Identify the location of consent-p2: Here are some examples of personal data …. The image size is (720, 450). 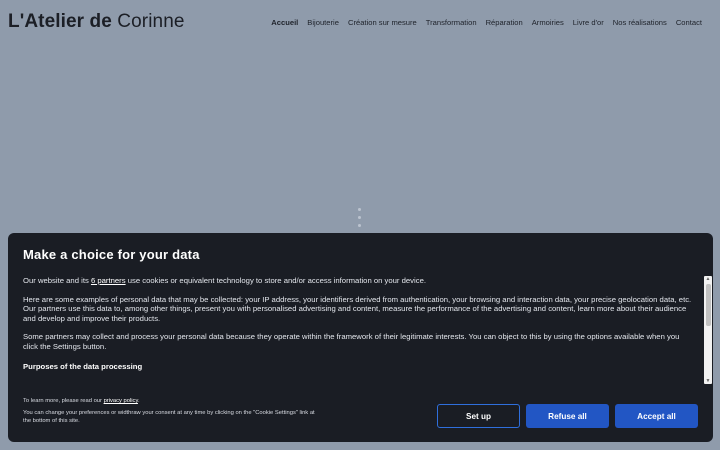
(357, 299).